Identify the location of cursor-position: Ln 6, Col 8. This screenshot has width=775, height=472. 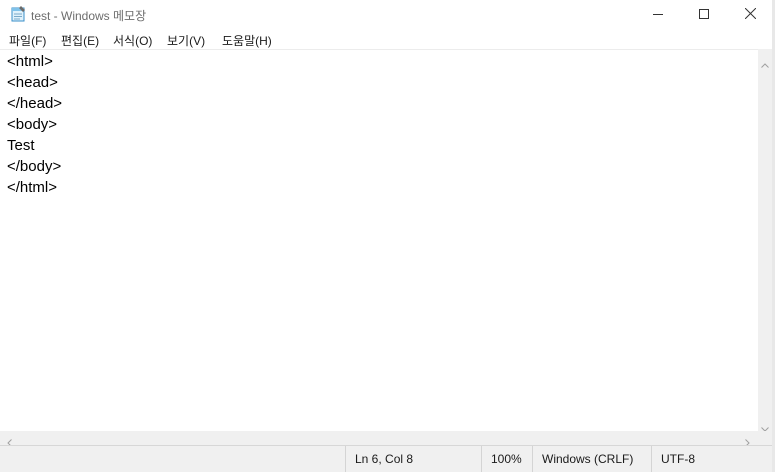
(413, 459).